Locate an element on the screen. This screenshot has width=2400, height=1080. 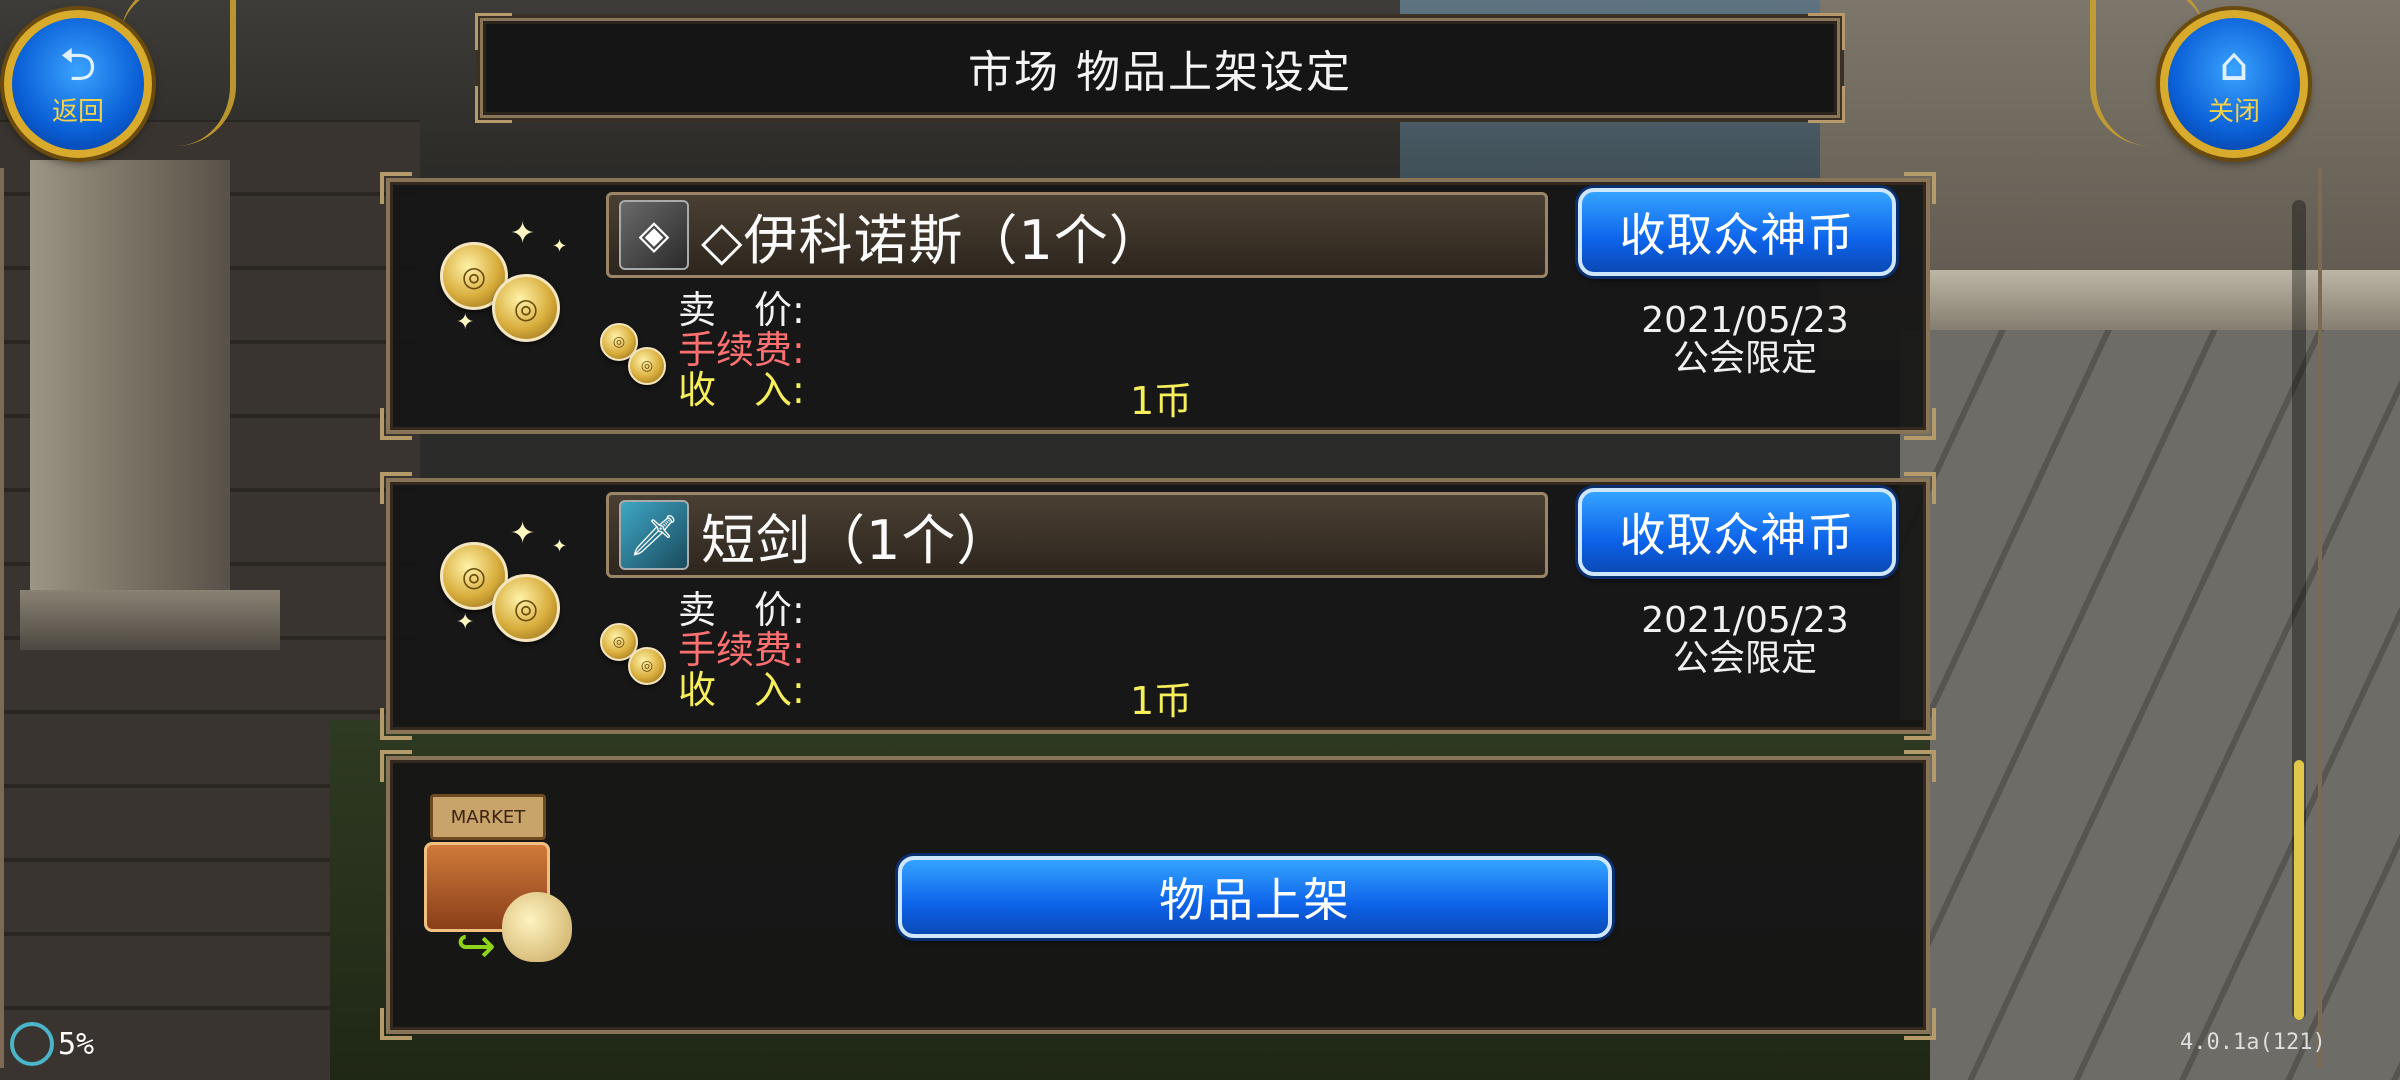
version-label: 4.0.1a(121) is located at coordinates (2253, 1042).